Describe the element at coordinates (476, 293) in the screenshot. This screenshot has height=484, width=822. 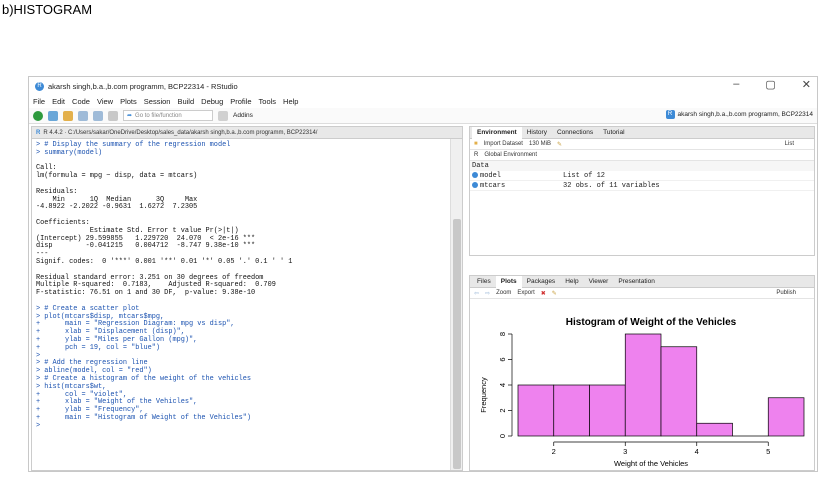
I see `back-arrow-icon: ⇦` at that location.